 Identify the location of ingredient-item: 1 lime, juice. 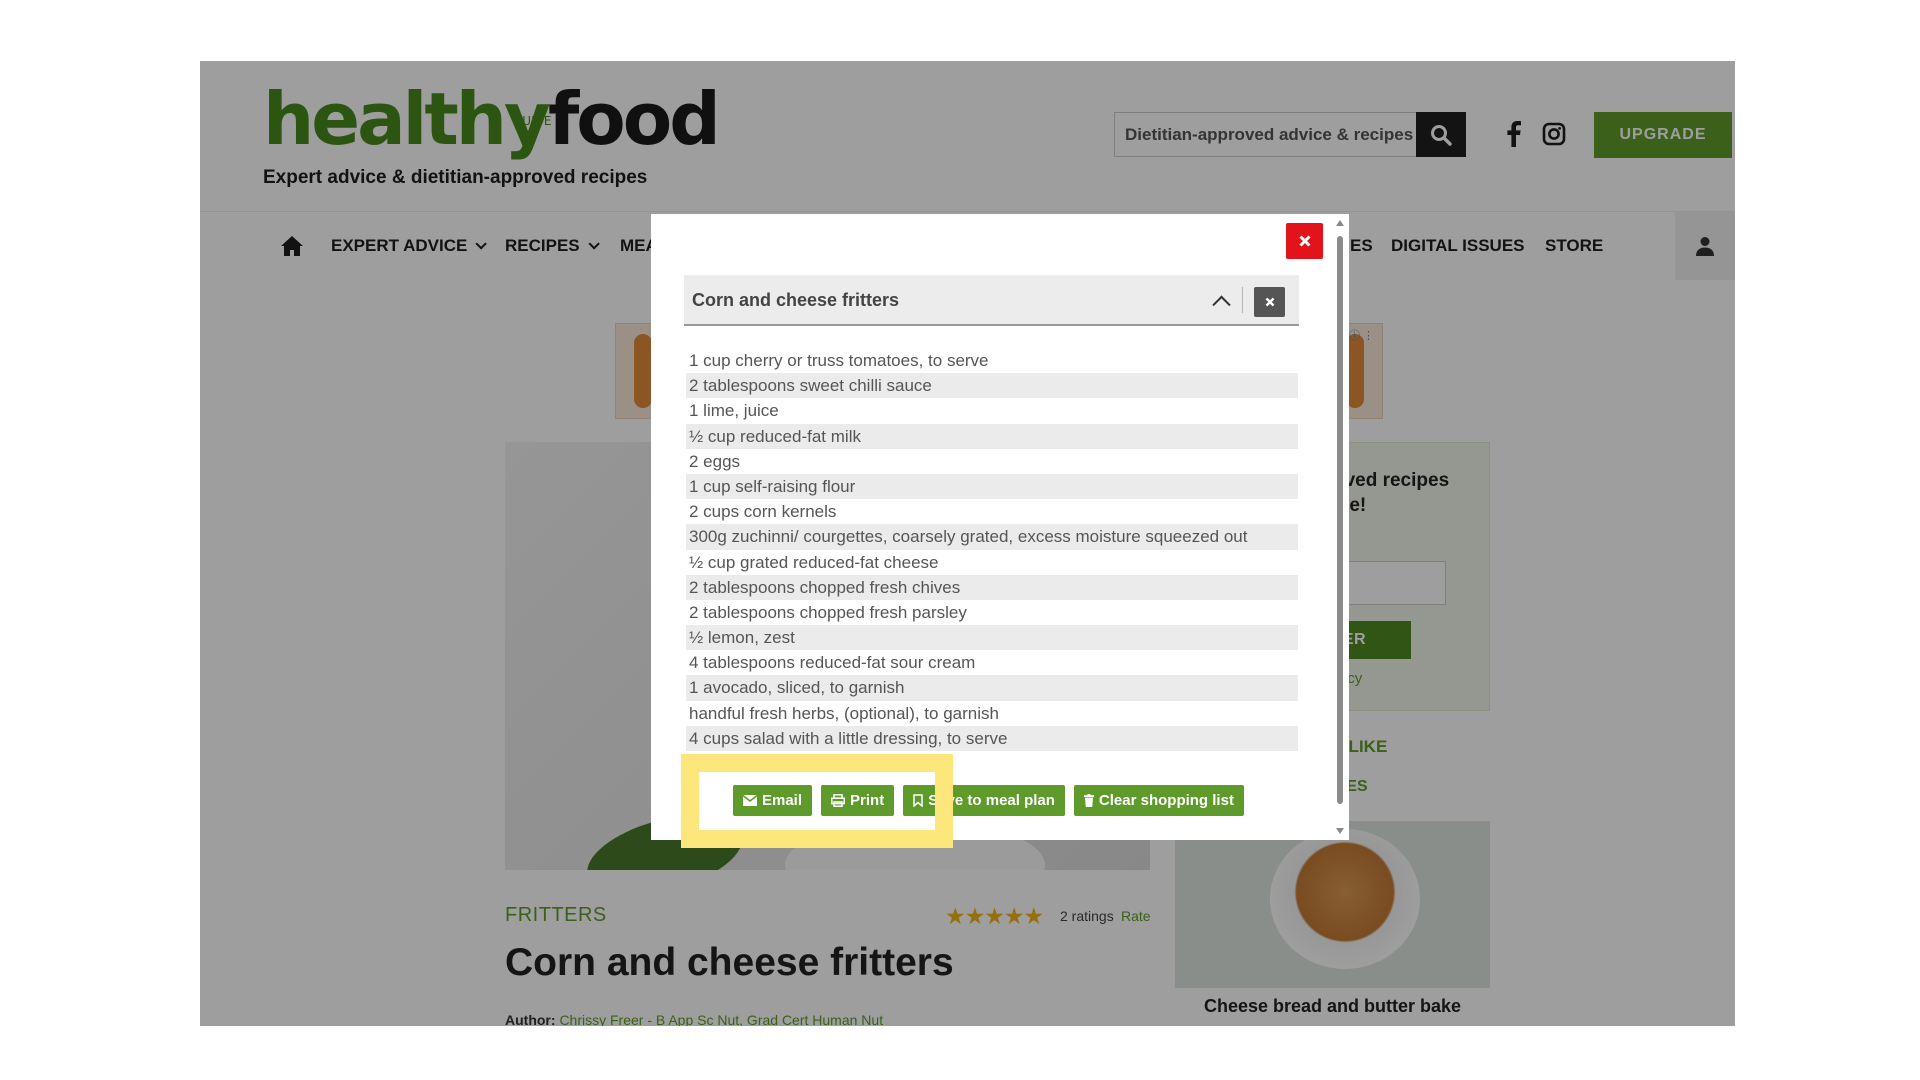
(734, 411).